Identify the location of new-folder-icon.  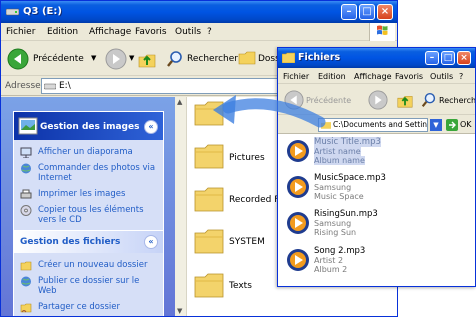
(26, 266).